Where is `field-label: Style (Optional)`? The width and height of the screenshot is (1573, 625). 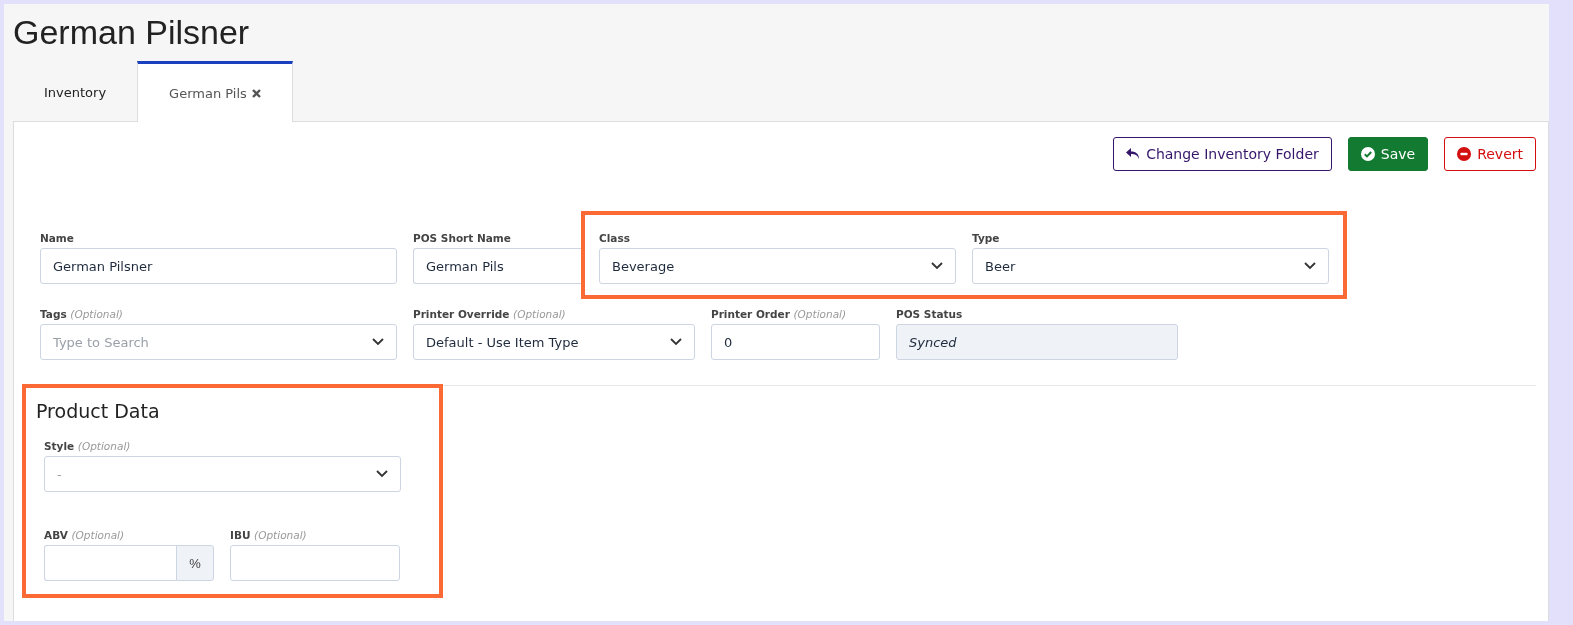 field-label: Style (Optional) is located at coordinates (88, 446).